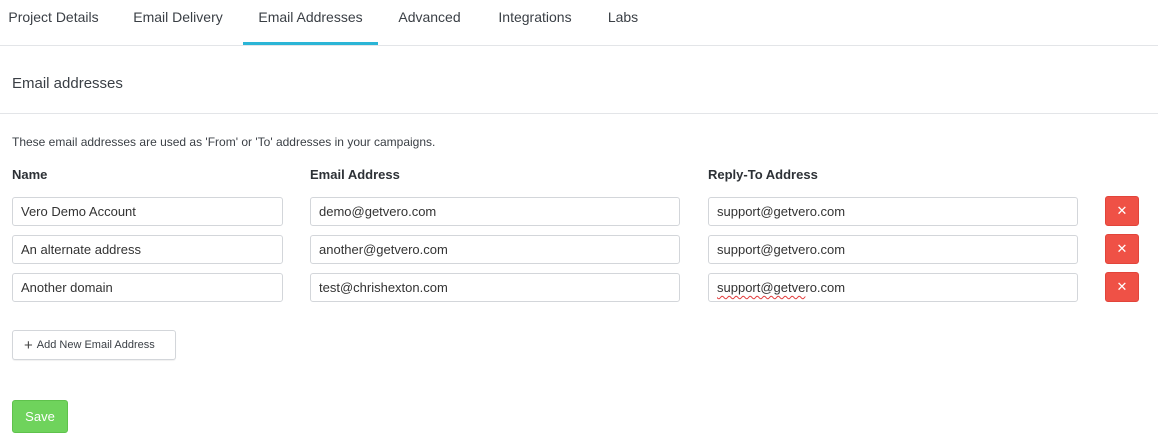  I want to click on reply-to-input: support@getvero.com, so click(893, 287).